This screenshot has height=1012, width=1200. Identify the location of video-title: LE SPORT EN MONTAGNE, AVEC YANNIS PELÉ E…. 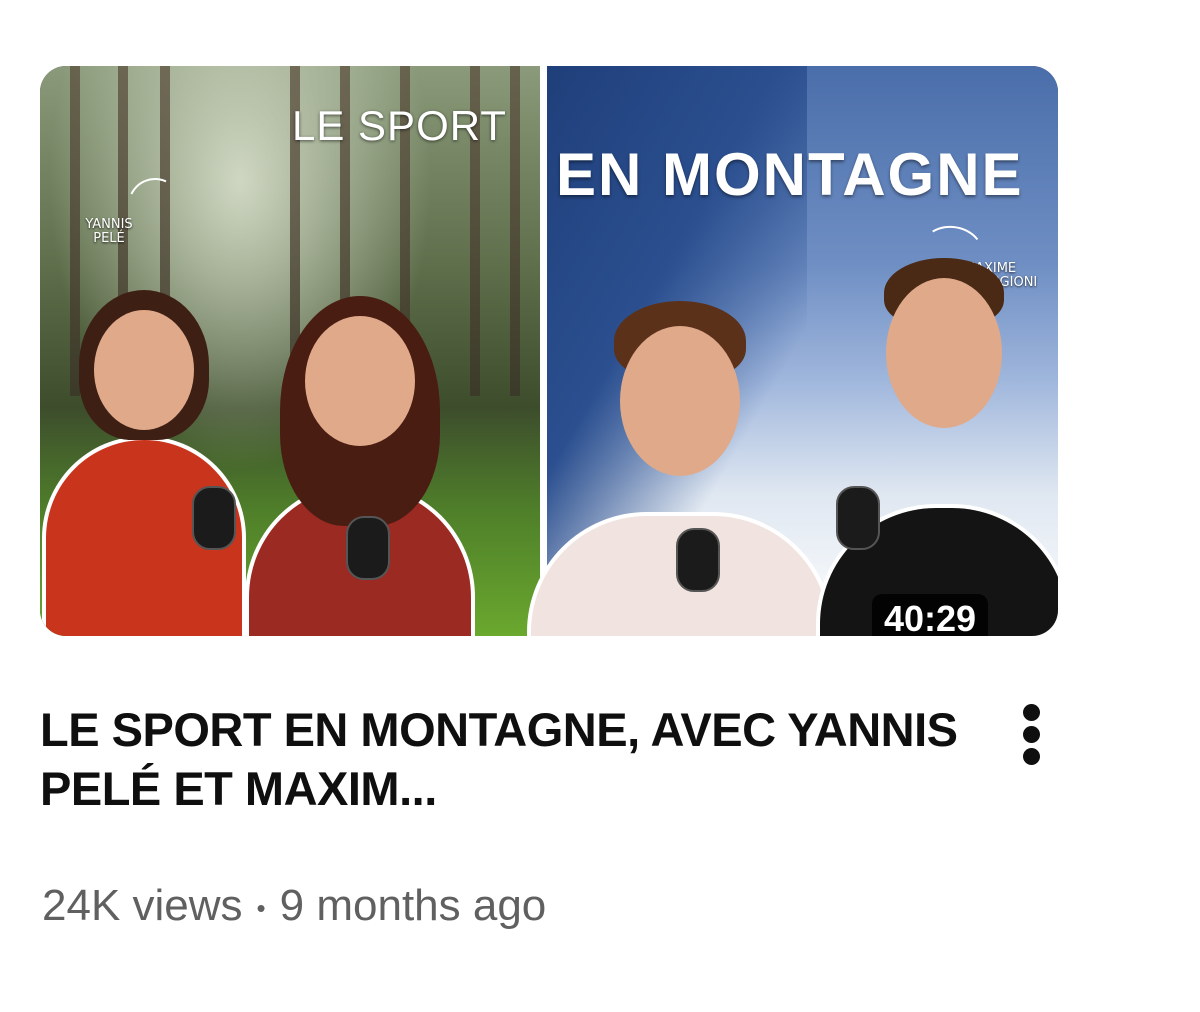
(510, 759).